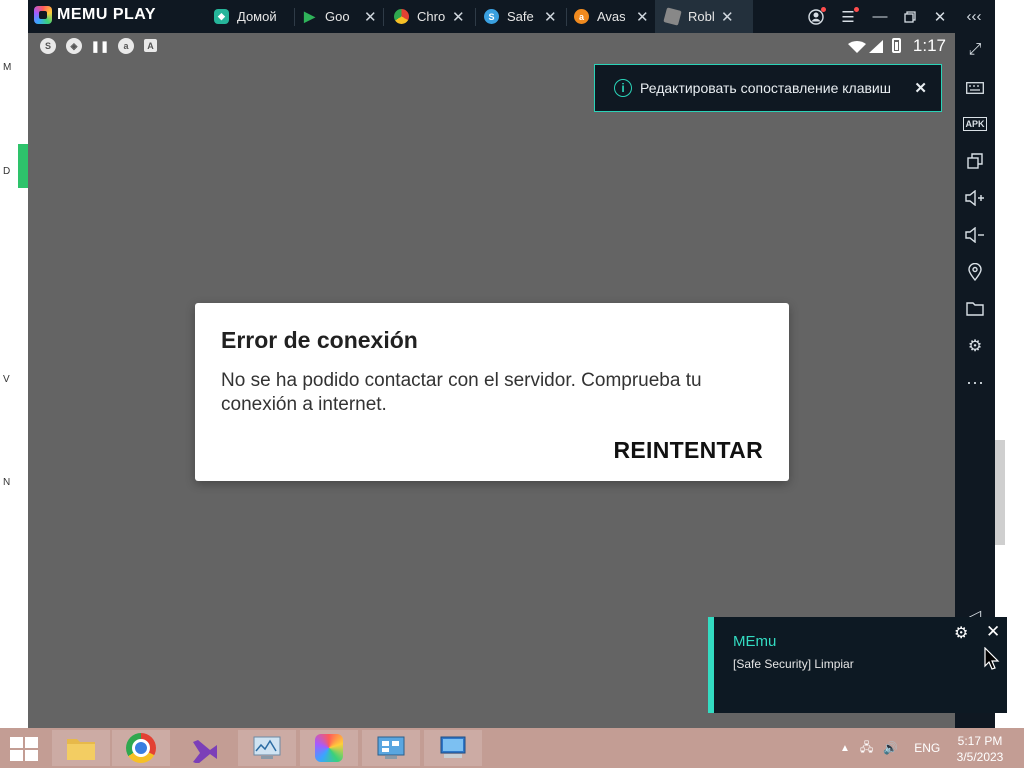 Image resolution: width=1024 pixels, height=768 pixels. What do you see at coordinates (221, 16) in the screenshot?
I see `home-icon: ◆` at bounding box center [221, 16].